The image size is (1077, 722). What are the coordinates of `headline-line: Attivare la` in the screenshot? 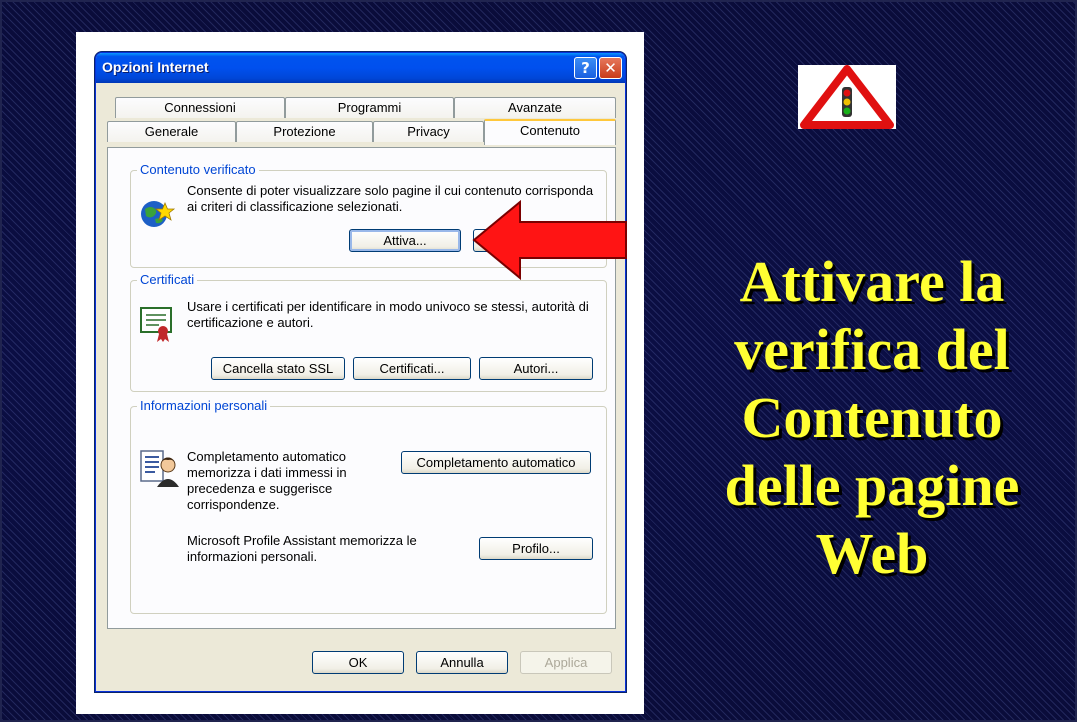 It's located at (872, 281).